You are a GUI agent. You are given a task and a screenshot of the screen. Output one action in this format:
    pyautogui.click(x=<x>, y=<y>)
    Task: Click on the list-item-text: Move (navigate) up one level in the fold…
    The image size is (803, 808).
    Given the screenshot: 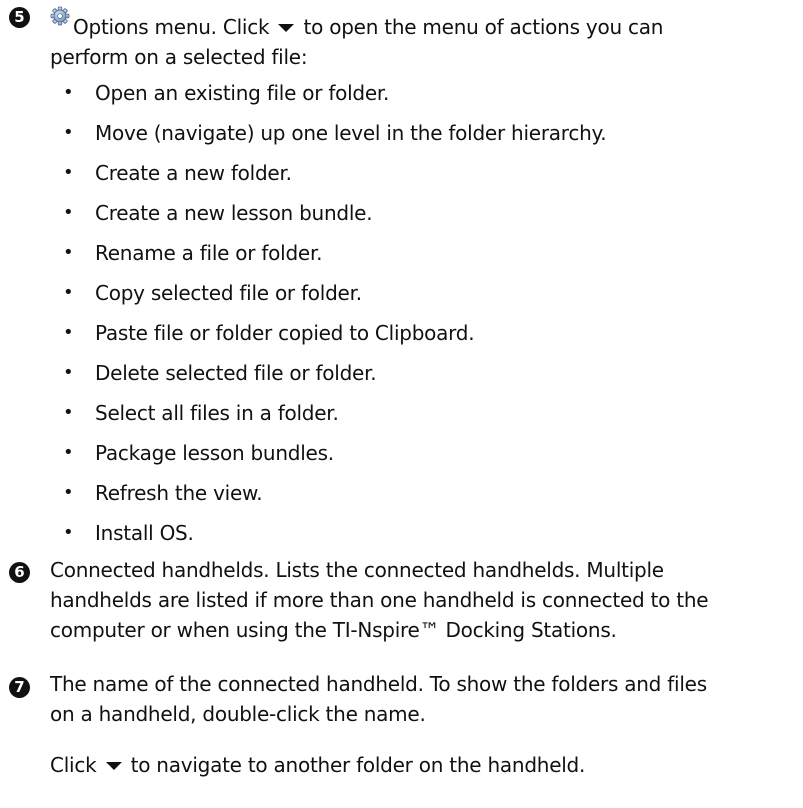 What is the action you would take?
    pyautogui.click(x=351, y=133)
    